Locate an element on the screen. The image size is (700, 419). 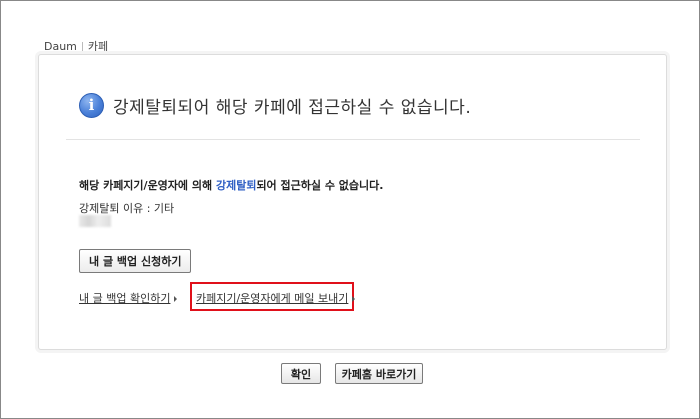
ok-button: 확인 is located at coordinates (301, 373).